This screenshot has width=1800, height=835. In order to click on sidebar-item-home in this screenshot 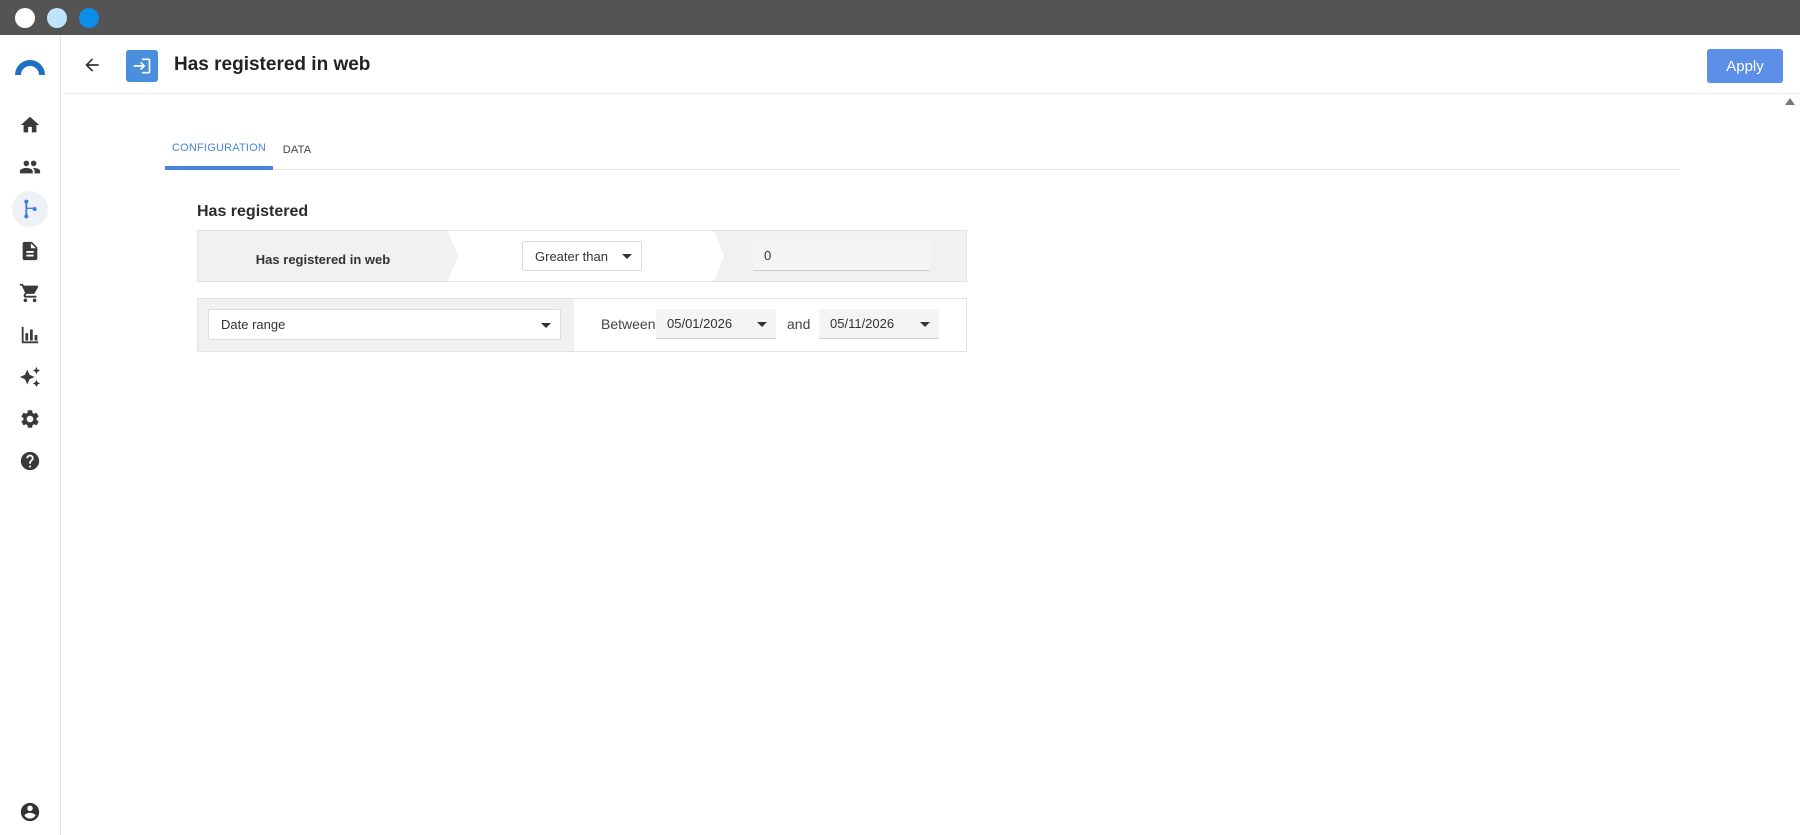, I will do `click(30, 125)`.